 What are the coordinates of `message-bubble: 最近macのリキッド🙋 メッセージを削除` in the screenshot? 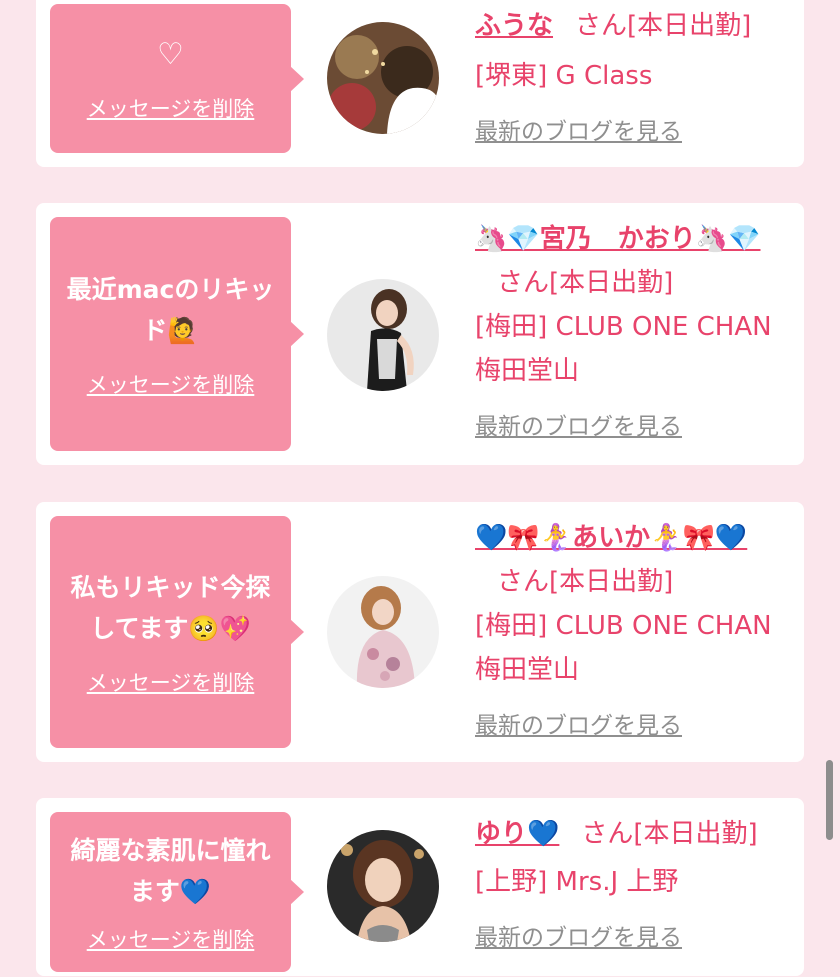 It's located at (177, 334).